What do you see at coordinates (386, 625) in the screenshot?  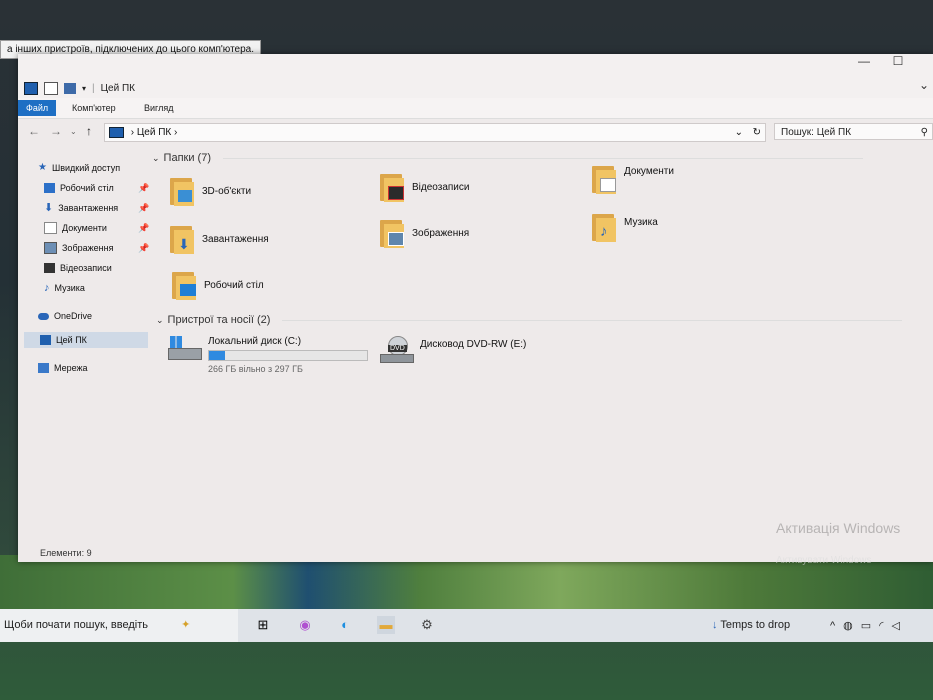 I see `file-explorer-icon: ▬` at bounding box center [386, 625].